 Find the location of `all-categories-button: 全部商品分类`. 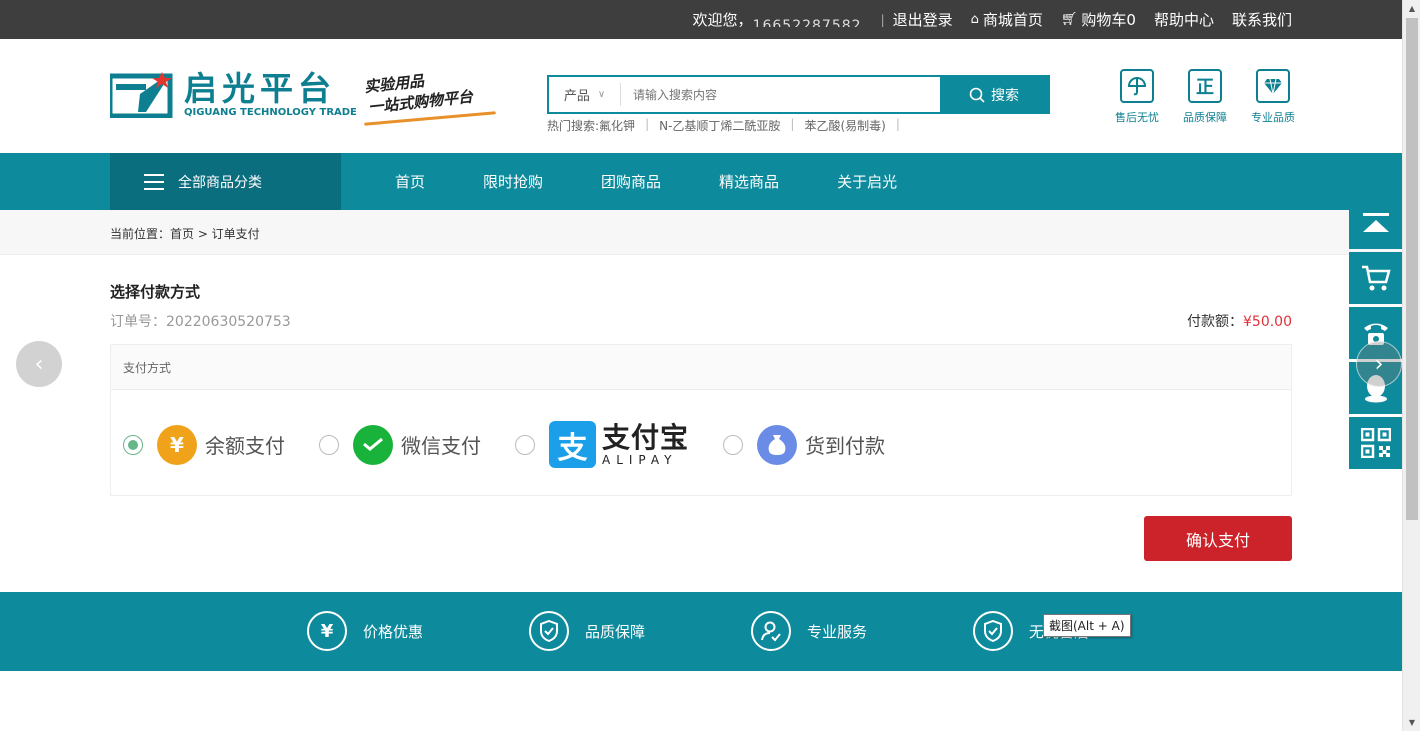

all-categories-button: 全部商品分类 is located at coordinates (225, 181).